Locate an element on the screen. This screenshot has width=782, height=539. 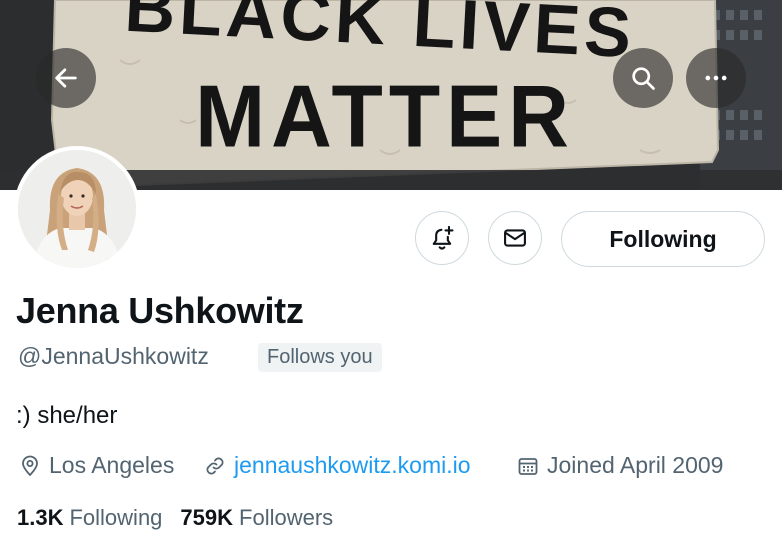
followers-count: 759K is located at coordinates (207, 517).